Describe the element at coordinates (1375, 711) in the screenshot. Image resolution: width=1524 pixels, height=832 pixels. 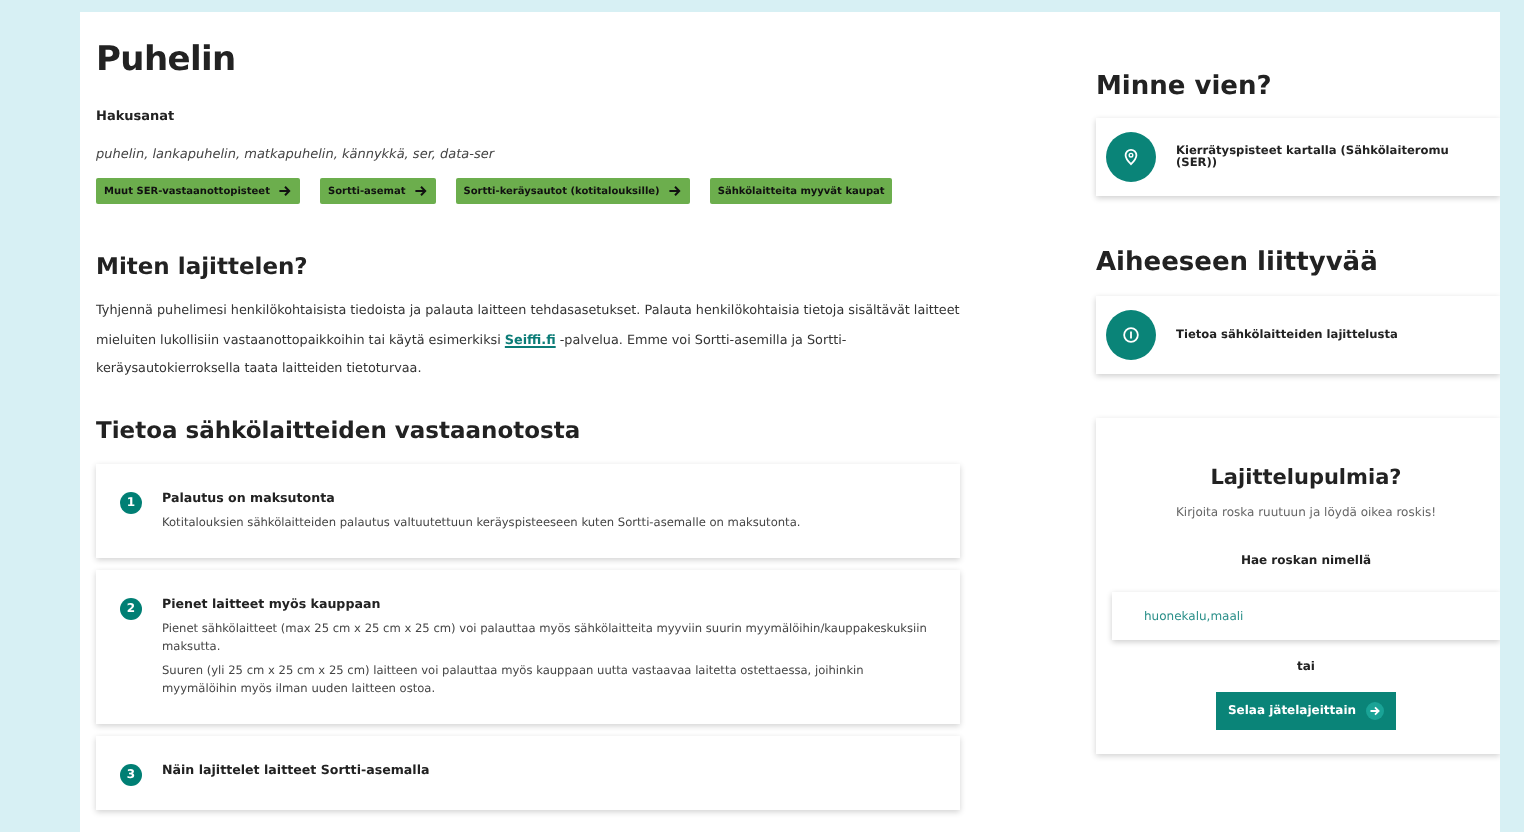
I see `arrow-right-icon` at that location.